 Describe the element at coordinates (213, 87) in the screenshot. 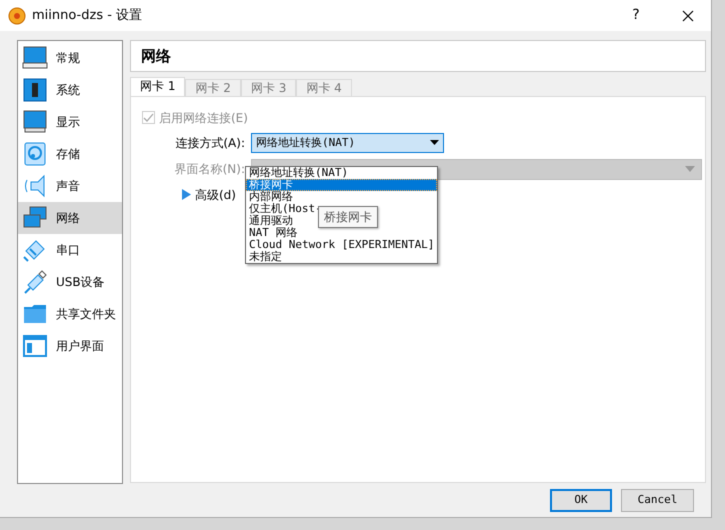

I see `tab: 网卡 2` at that location.